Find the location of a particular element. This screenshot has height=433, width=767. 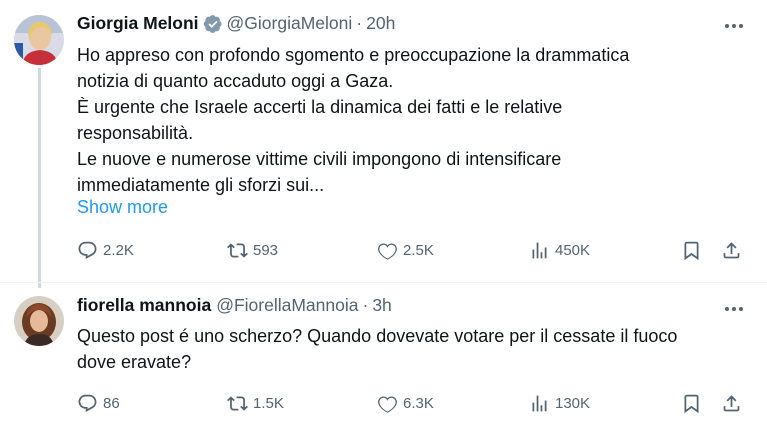

author-handle: @GiorgiaMeloni is located at coordinates (290, 23).